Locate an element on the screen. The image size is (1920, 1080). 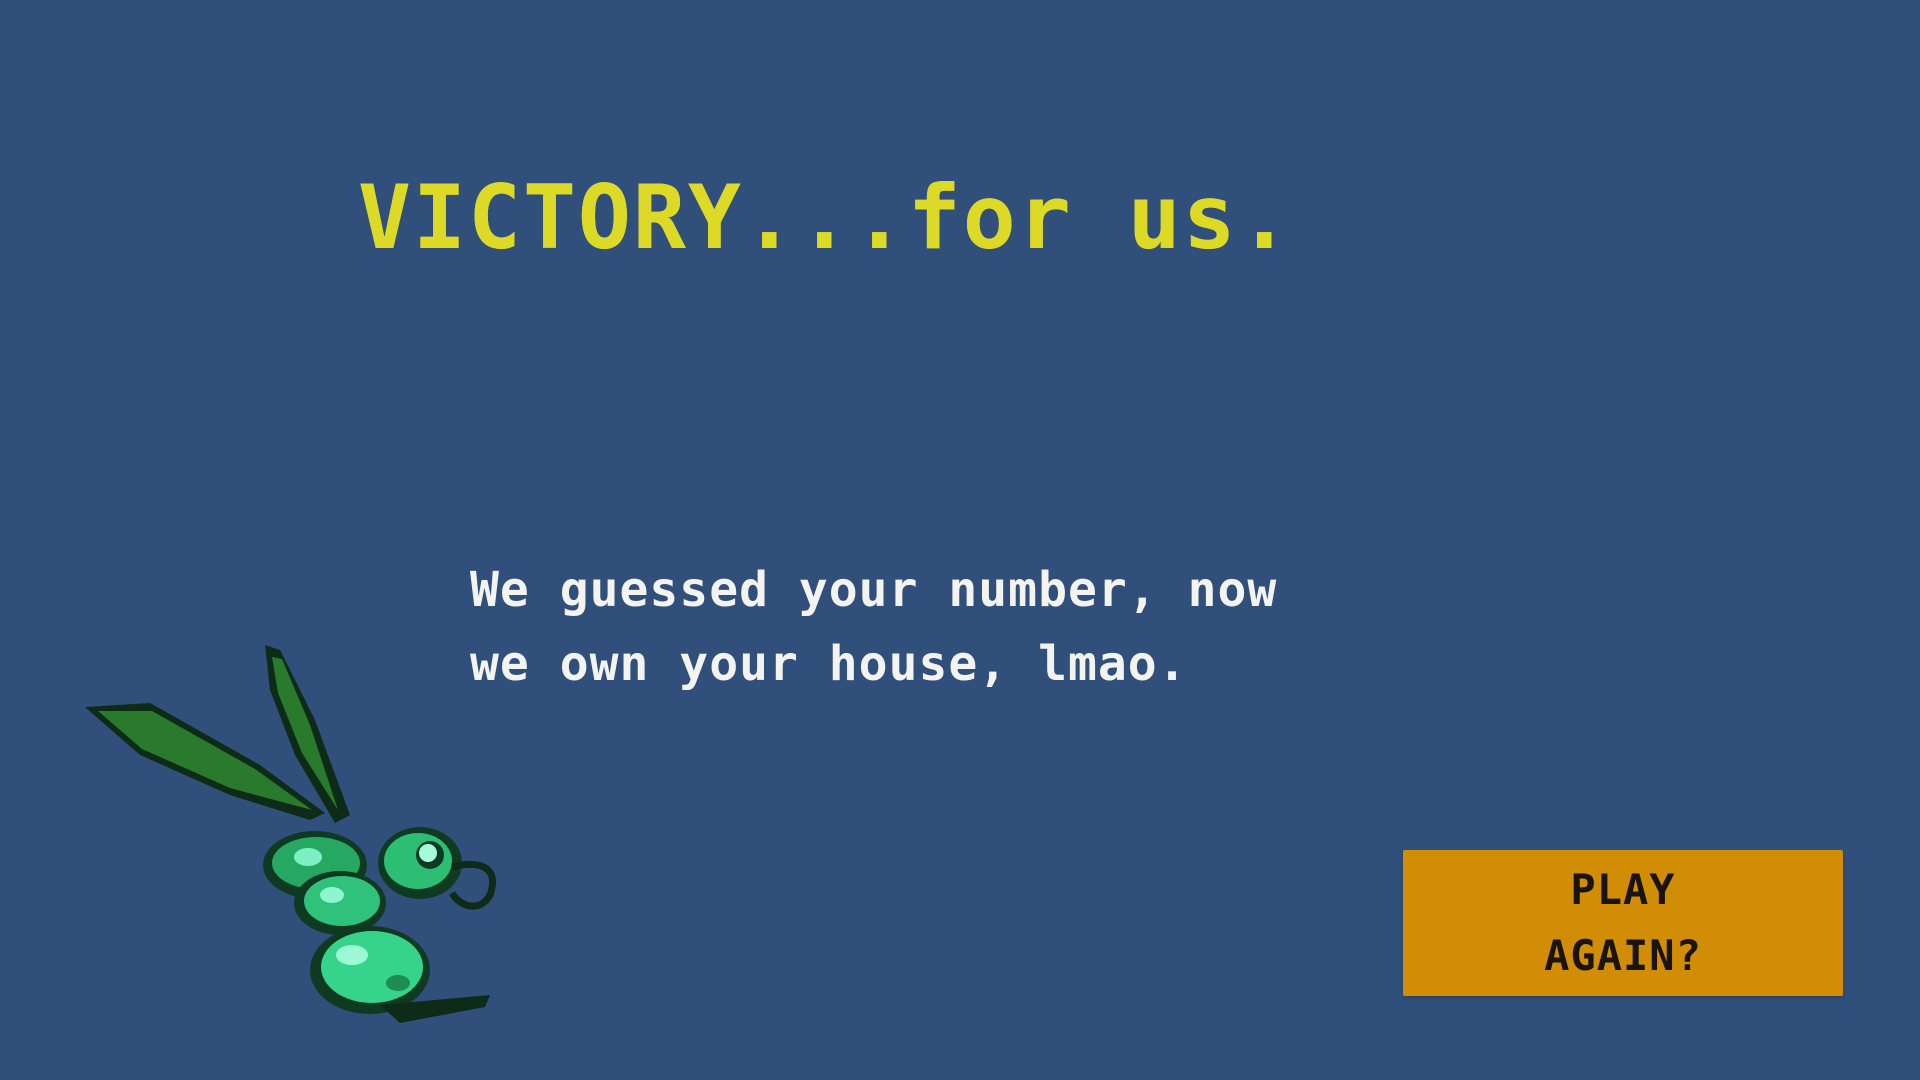
play-again-label-line-1: PLAY is located at coordinates (1623, 889).